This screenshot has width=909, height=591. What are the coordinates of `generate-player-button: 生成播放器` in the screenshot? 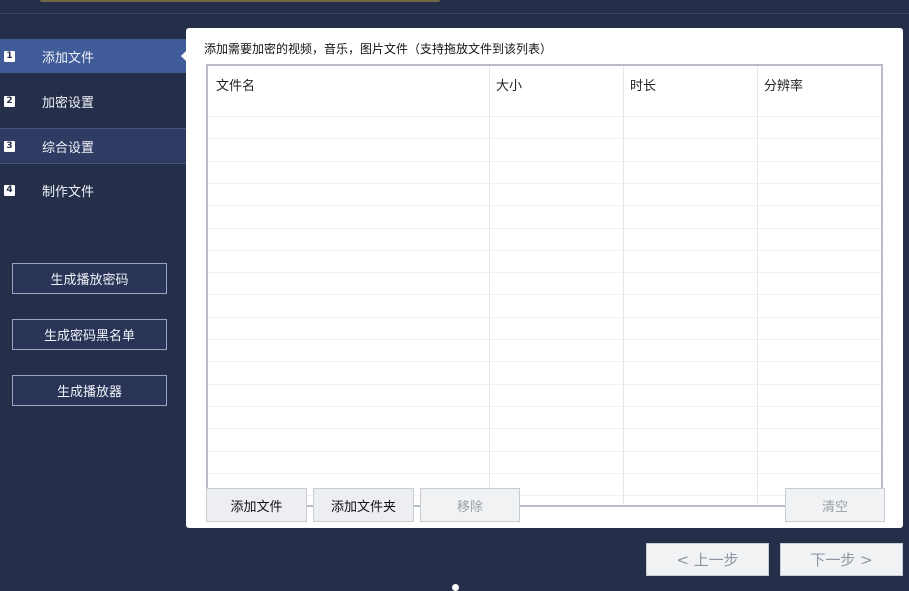 It's located at (89, 390).